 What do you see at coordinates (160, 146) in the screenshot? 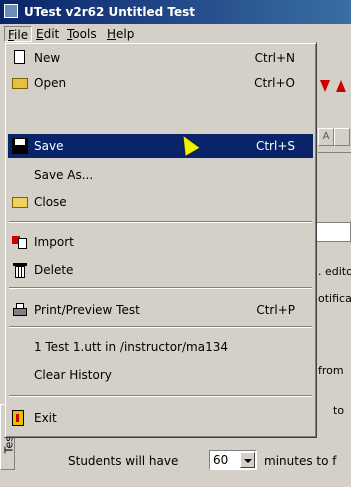
I see `menu-item-save: Save Ctrl+S` at bounding box center [160, 146].